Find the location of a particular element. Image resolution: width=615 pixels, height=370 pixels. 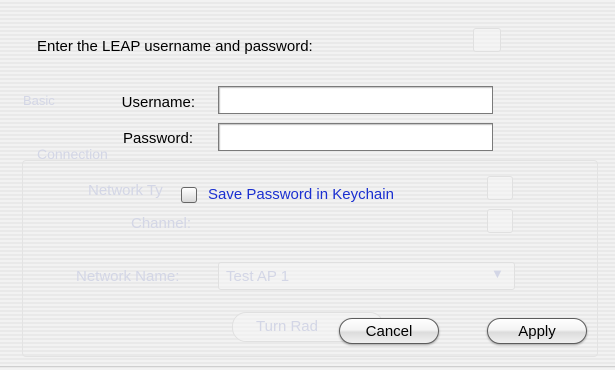

background-channel-popup is located at coordinates (500, 221).